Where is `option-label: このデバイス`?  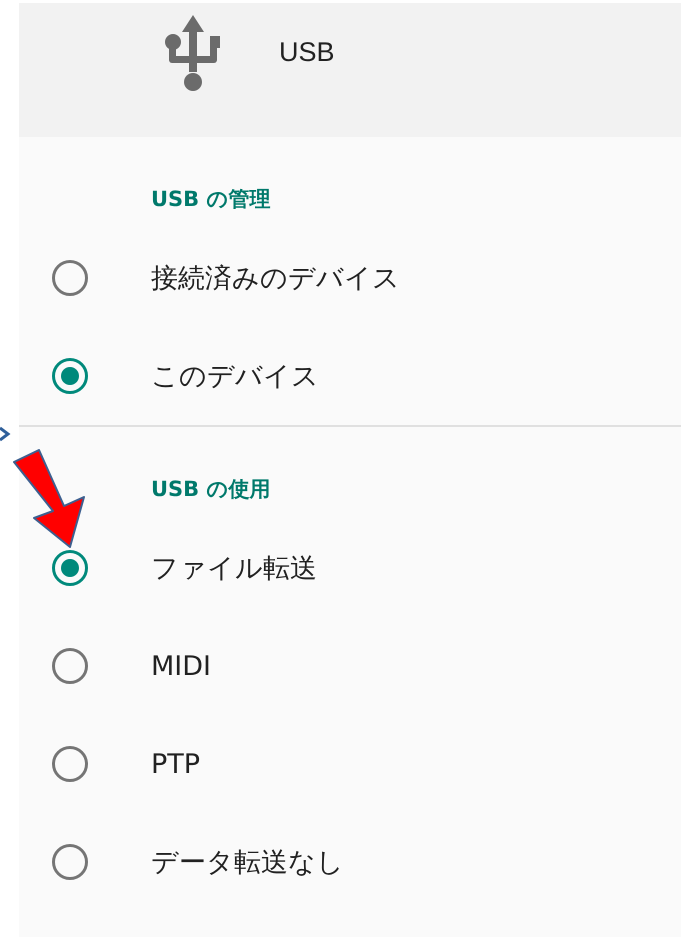 option-label: このデバイス is located at coordinates (235, 376).